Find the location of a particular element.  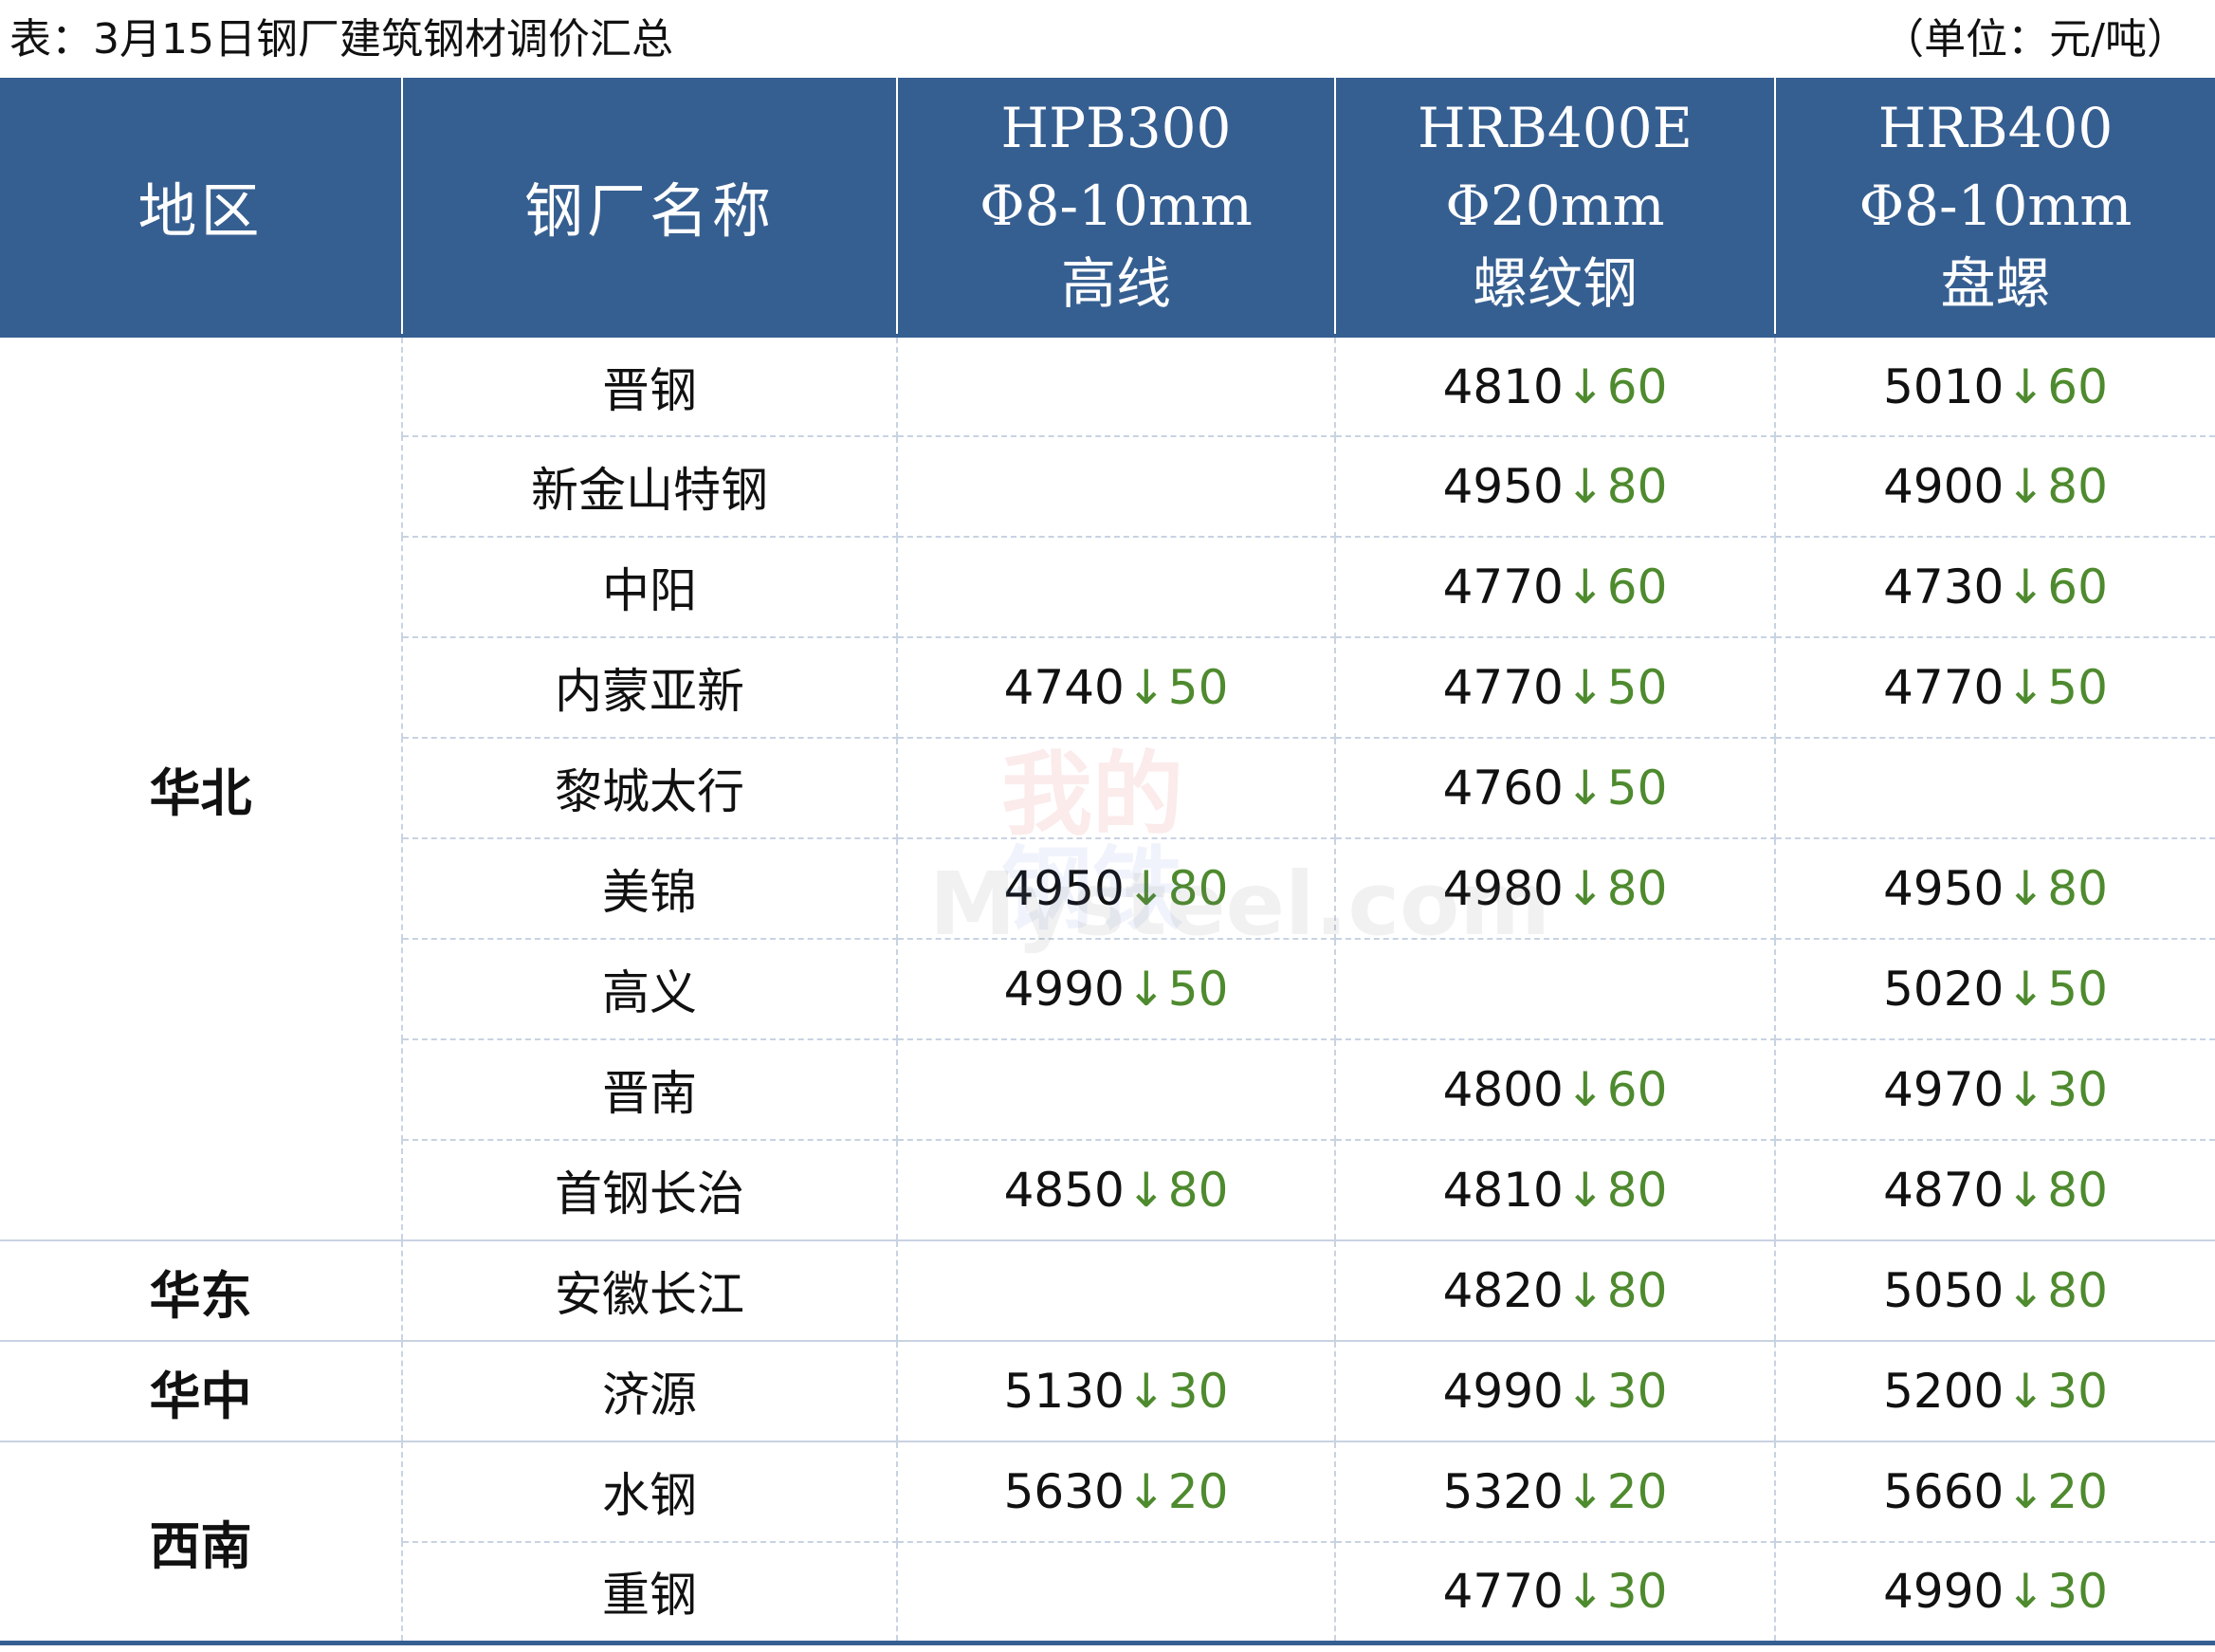

header-mill-label: 钢厂名称 is located at coordinates (649, 211).